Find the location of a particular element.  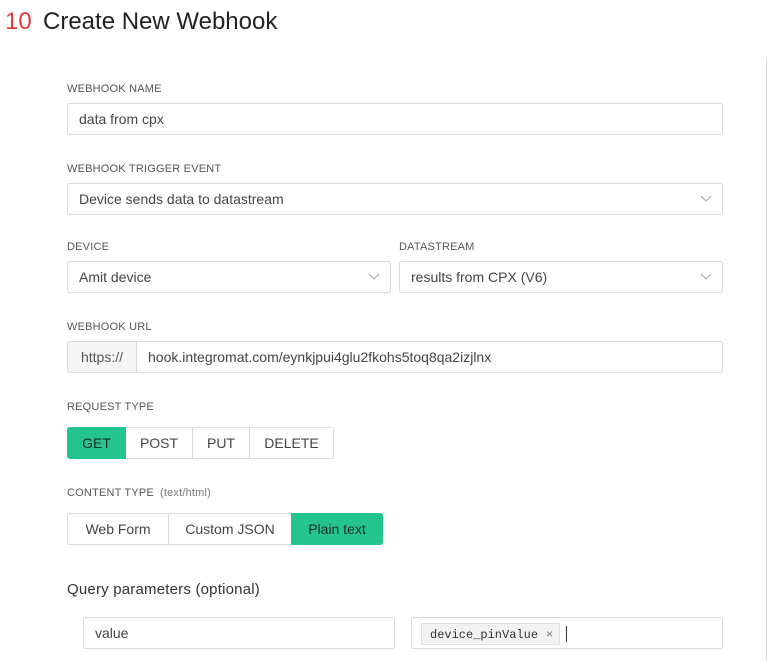

close-icon: × is located at coordinates (549, 634).